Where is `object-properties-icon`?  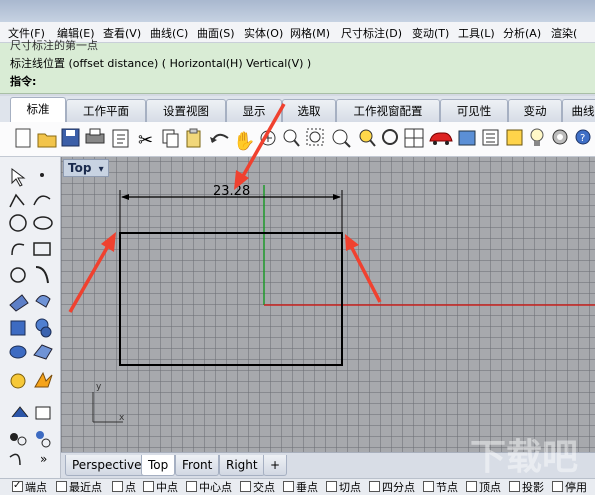 object-properties-icon is located at coordinates (514, 137).